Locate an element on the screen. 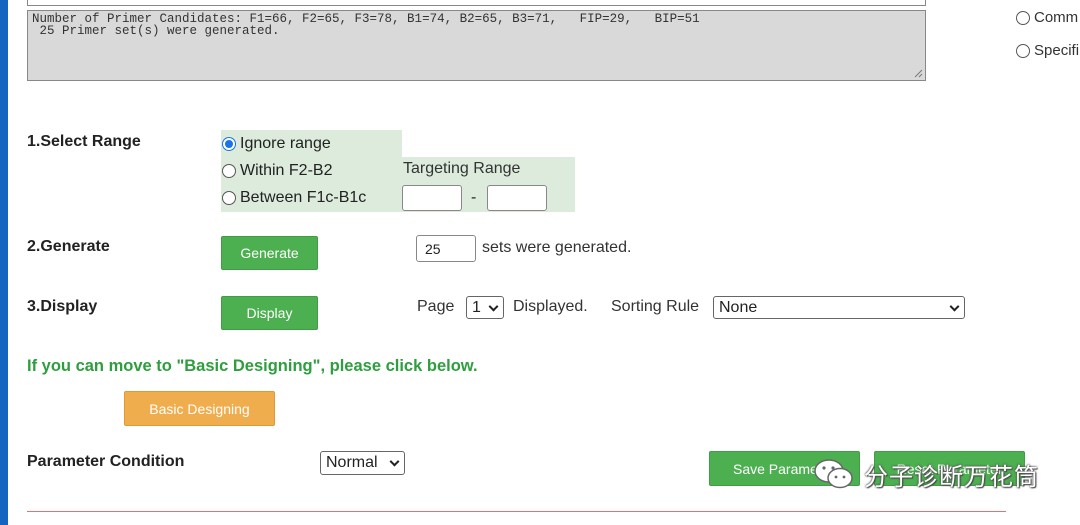 Image resolution: width=1080 pixels, height=525 pixels. left-accent-bar is located at coordinates (4, 262).